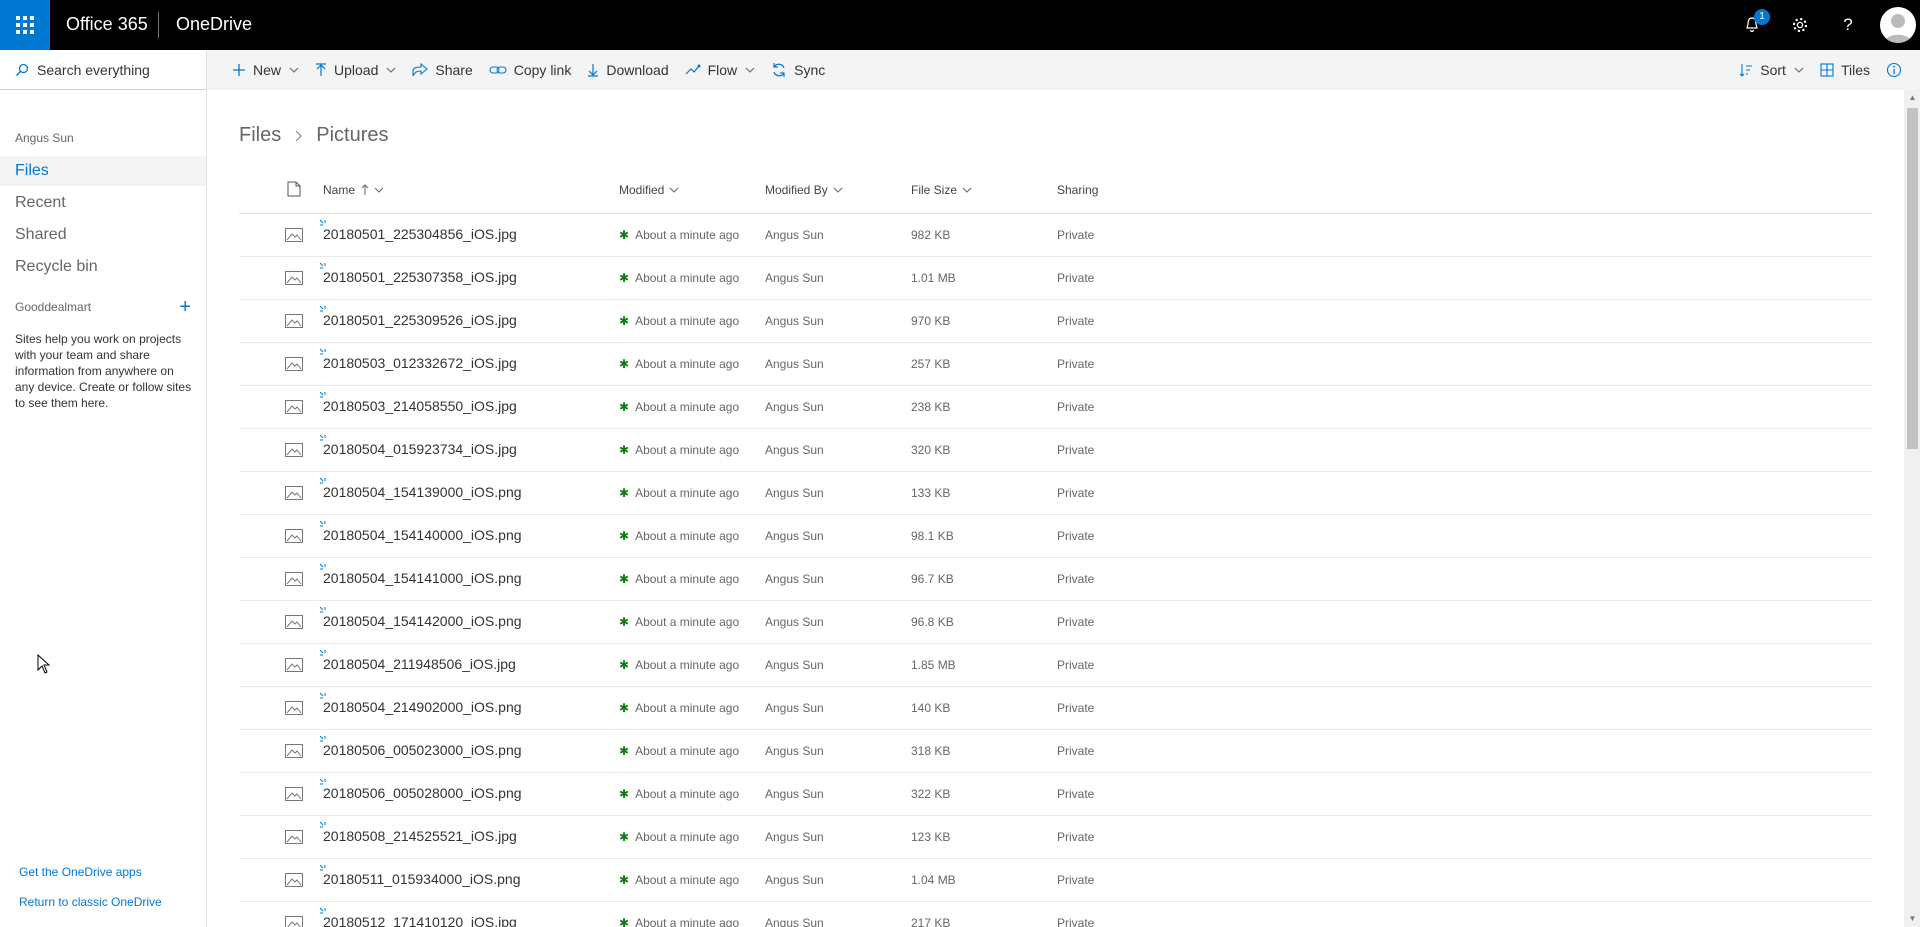 This screenshot has height=927, width=1920. I want to click on new-button: New, so click(265, 70).